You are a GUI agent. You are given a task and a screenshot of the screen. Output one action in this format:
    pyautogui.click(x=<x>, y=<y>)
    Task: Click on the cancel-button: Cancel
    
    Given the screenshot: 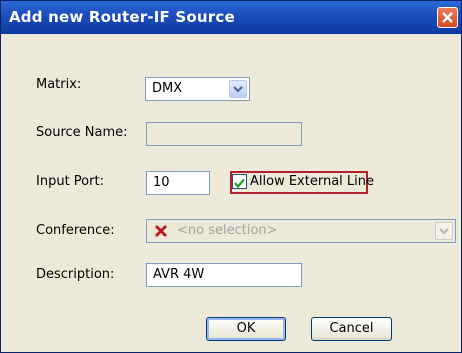 What is the action you would take?
    pyautogui.click(x=351, y=329)
    